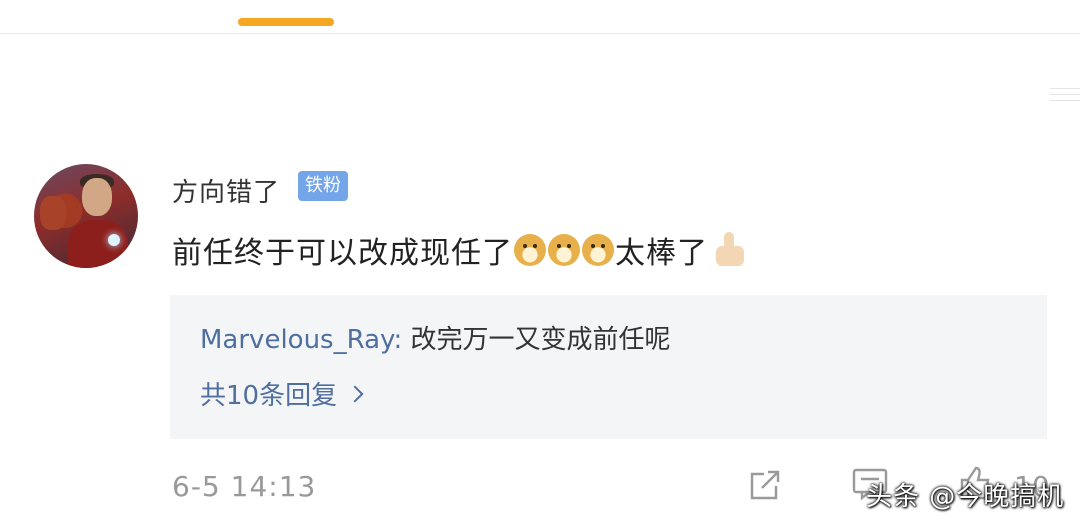  What do you see at coordinates (965, 497) in the screenshot?
I see `watermark: 头条 @今晚搞机` at bounding box center [965, 497].